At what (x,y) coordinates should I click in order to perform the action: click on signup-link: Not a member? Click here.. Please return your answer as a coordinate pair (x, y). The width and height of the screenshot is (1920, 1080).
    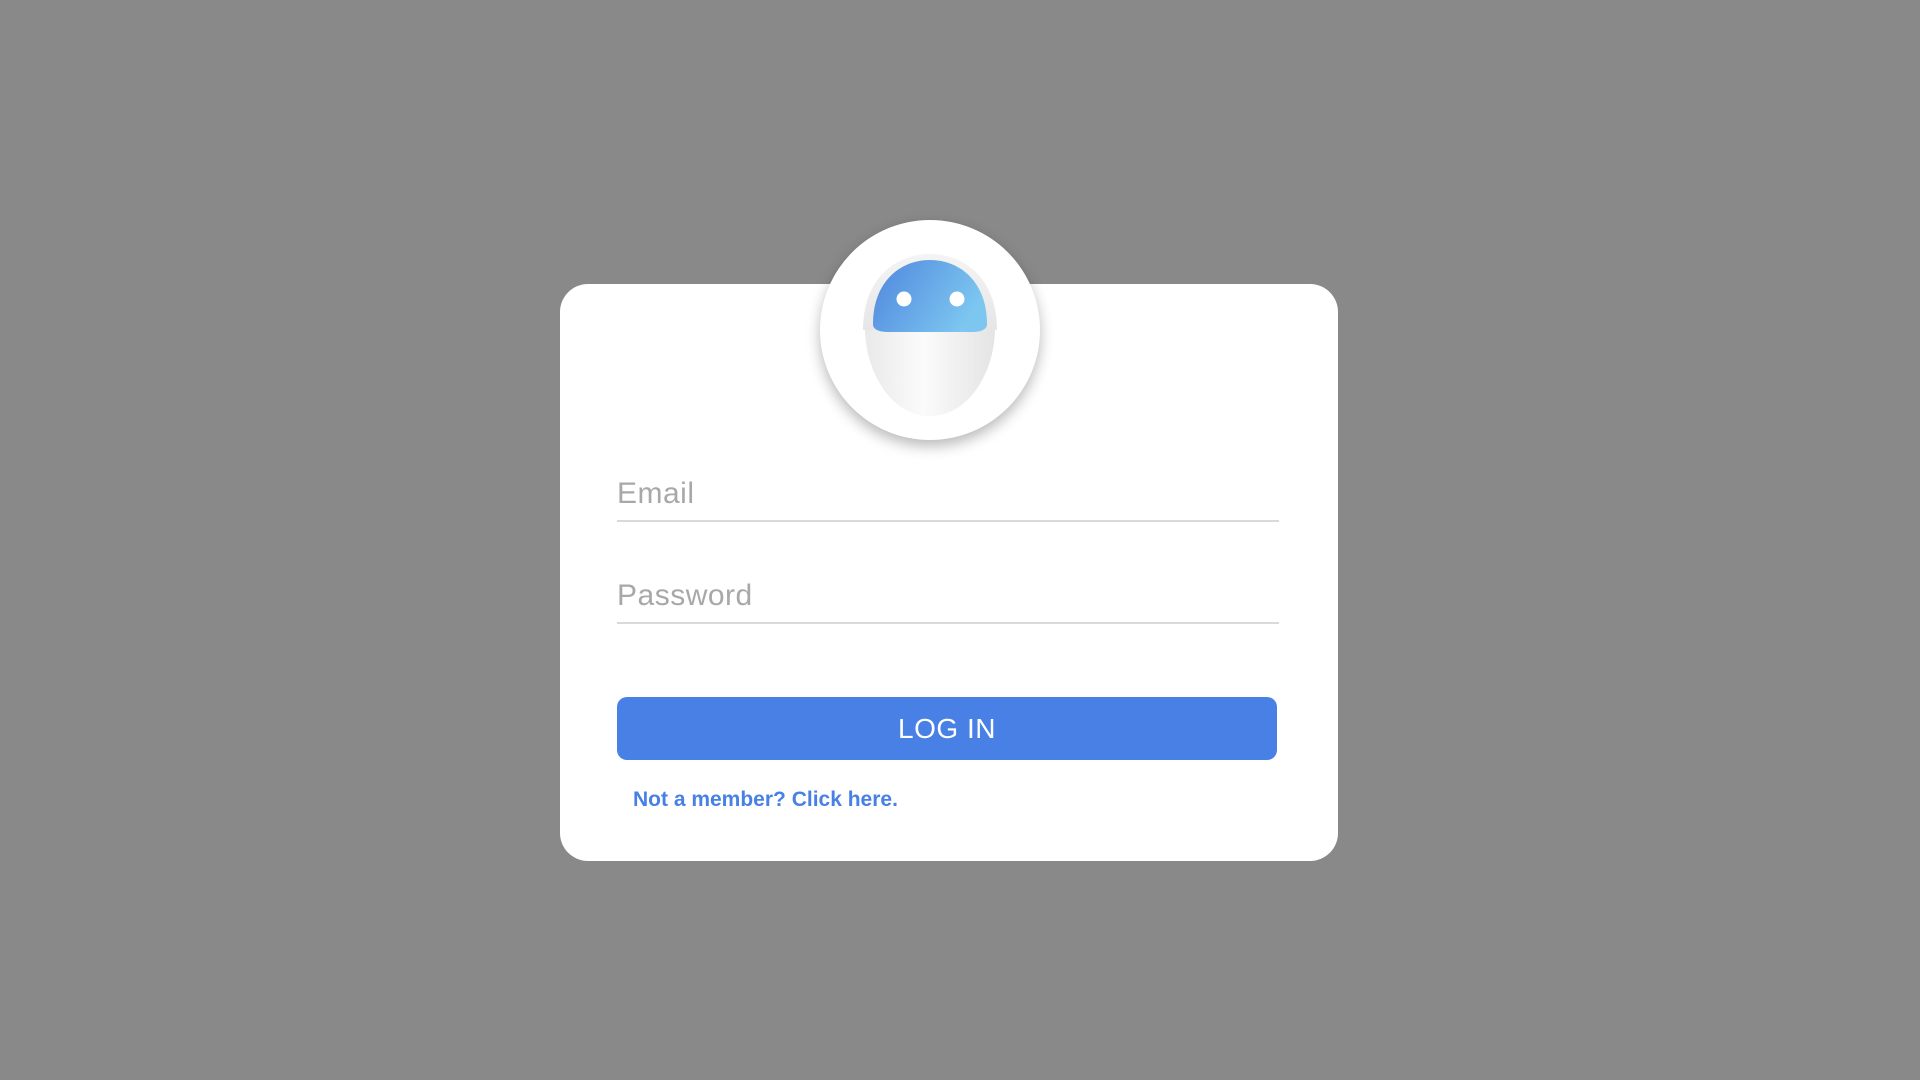
    Looking at the image, I should click on (765, 800).